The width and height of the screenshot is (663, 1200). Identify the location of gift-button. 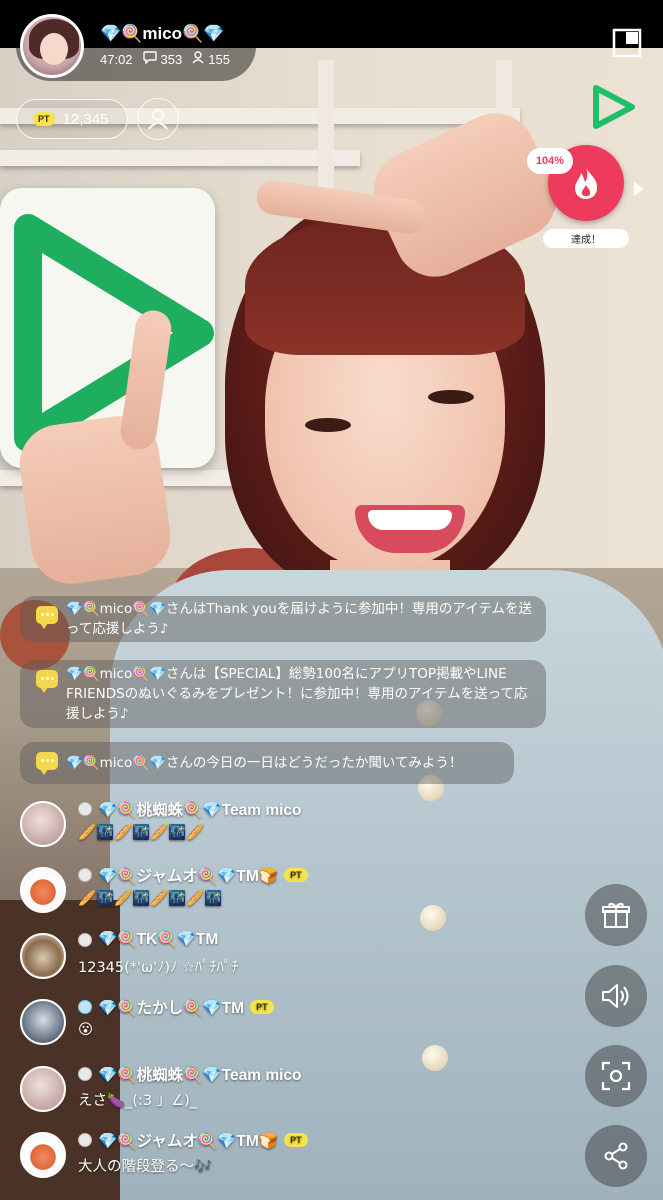
(616, 915).